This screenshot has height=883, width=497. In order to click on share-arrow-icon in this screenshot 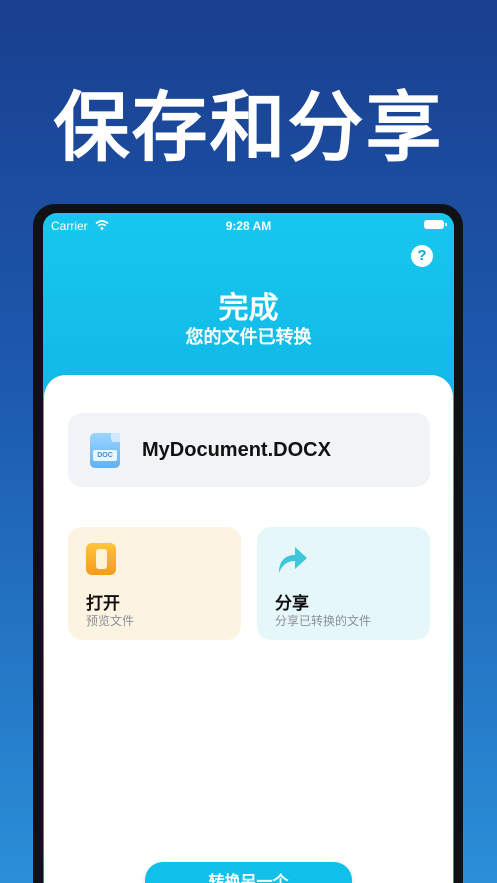, I will do `click(293, 560)`.